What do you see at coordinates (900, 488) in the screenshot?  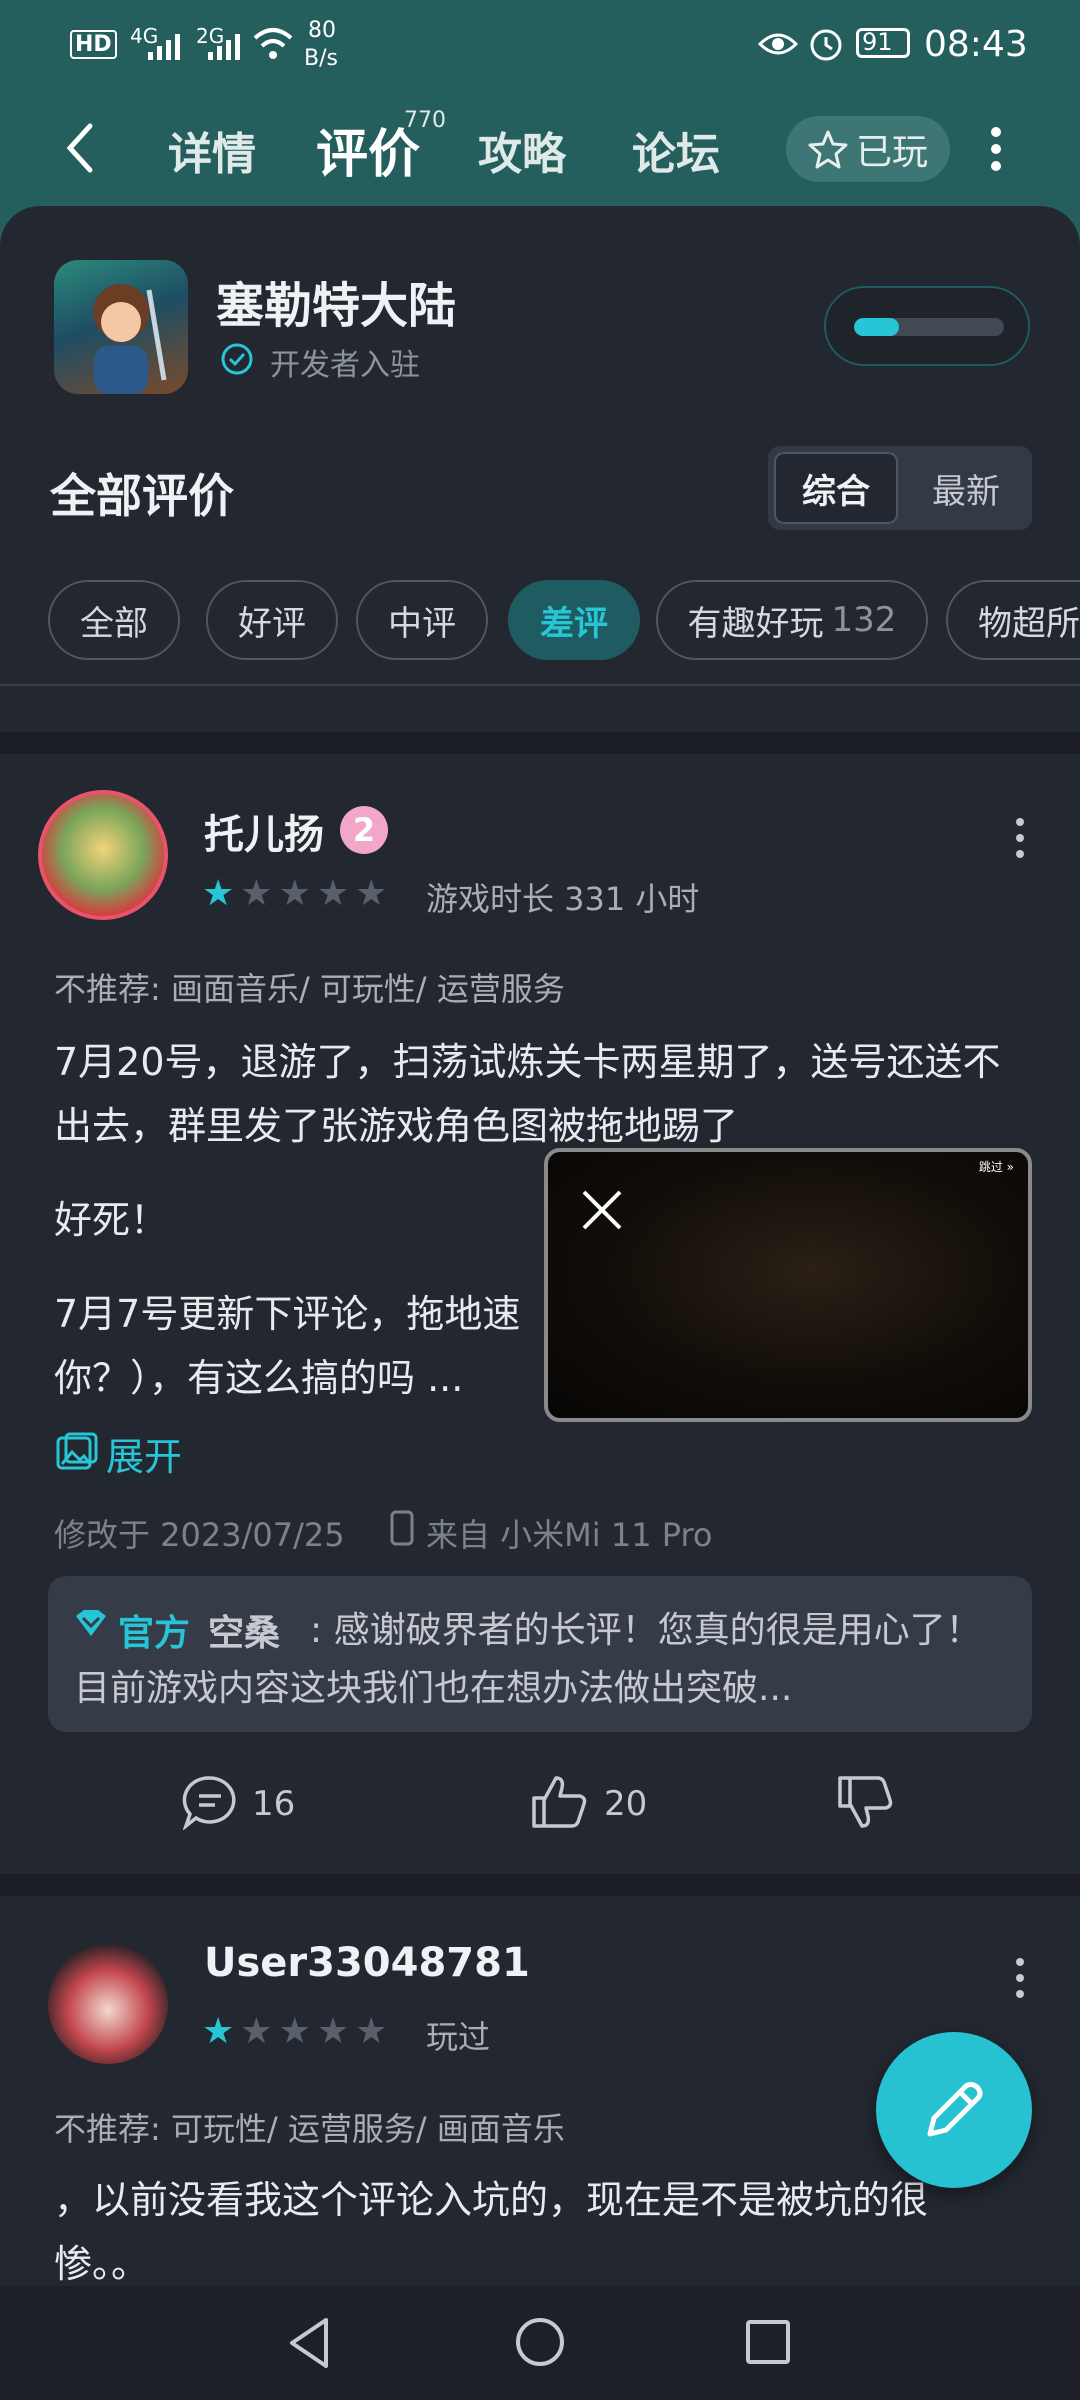 I see `sort-toggle: 综合 最新` at bounding box center [900, 488].